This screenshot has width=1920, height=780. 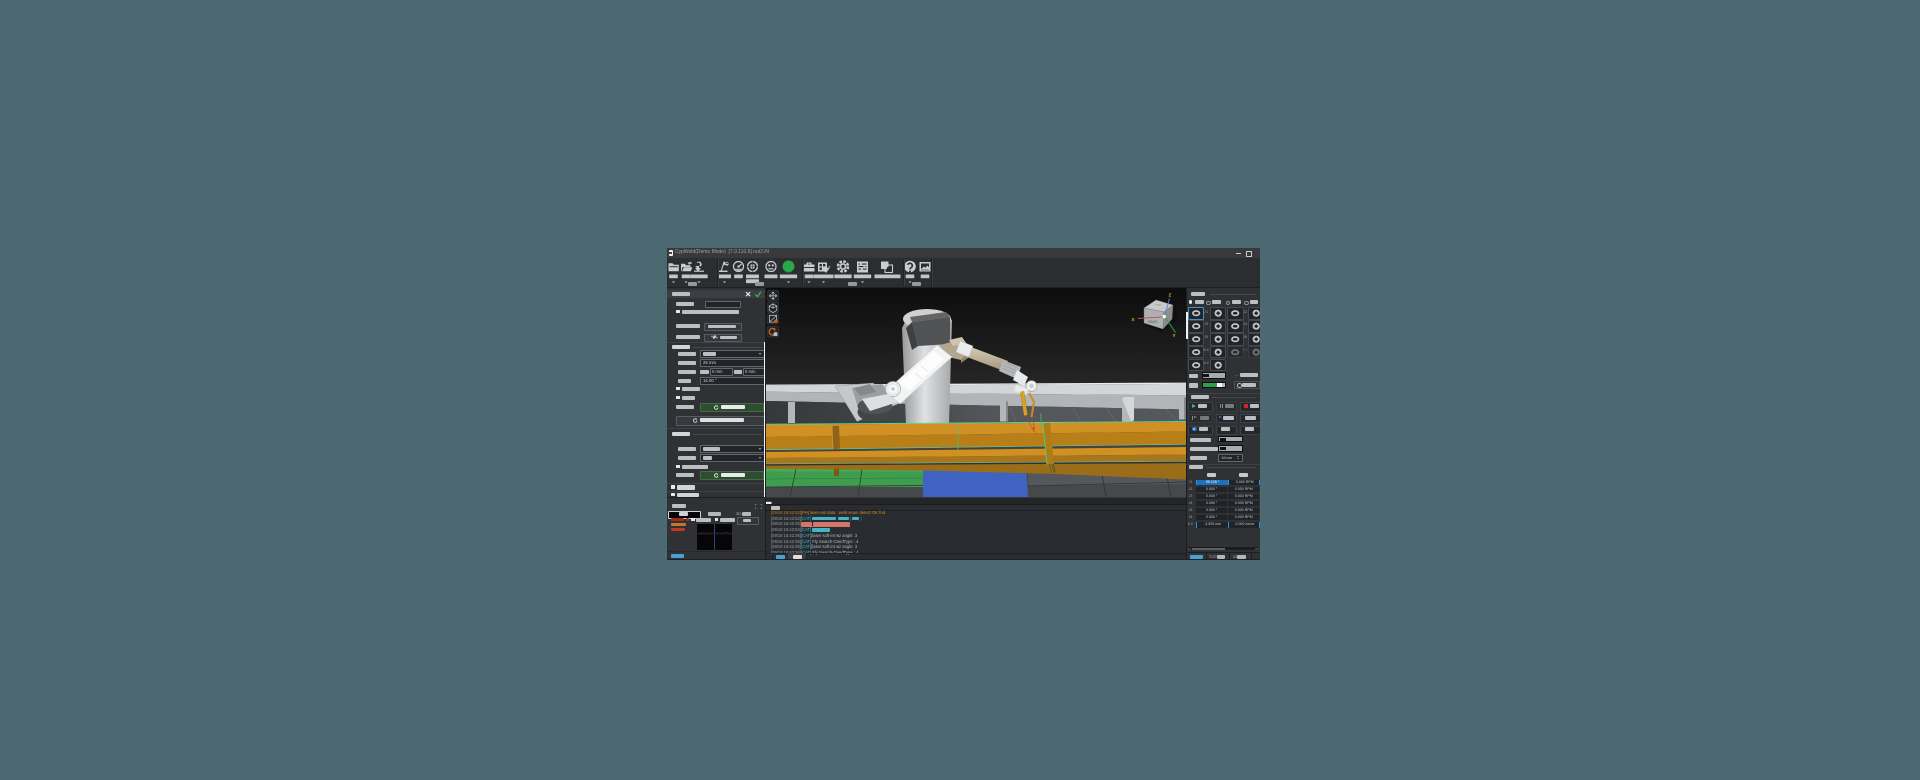 What do you see at coordinates (1174, 335) in the screenshot?
I see `svg-text: Y` at bounding box center [1174, 335].